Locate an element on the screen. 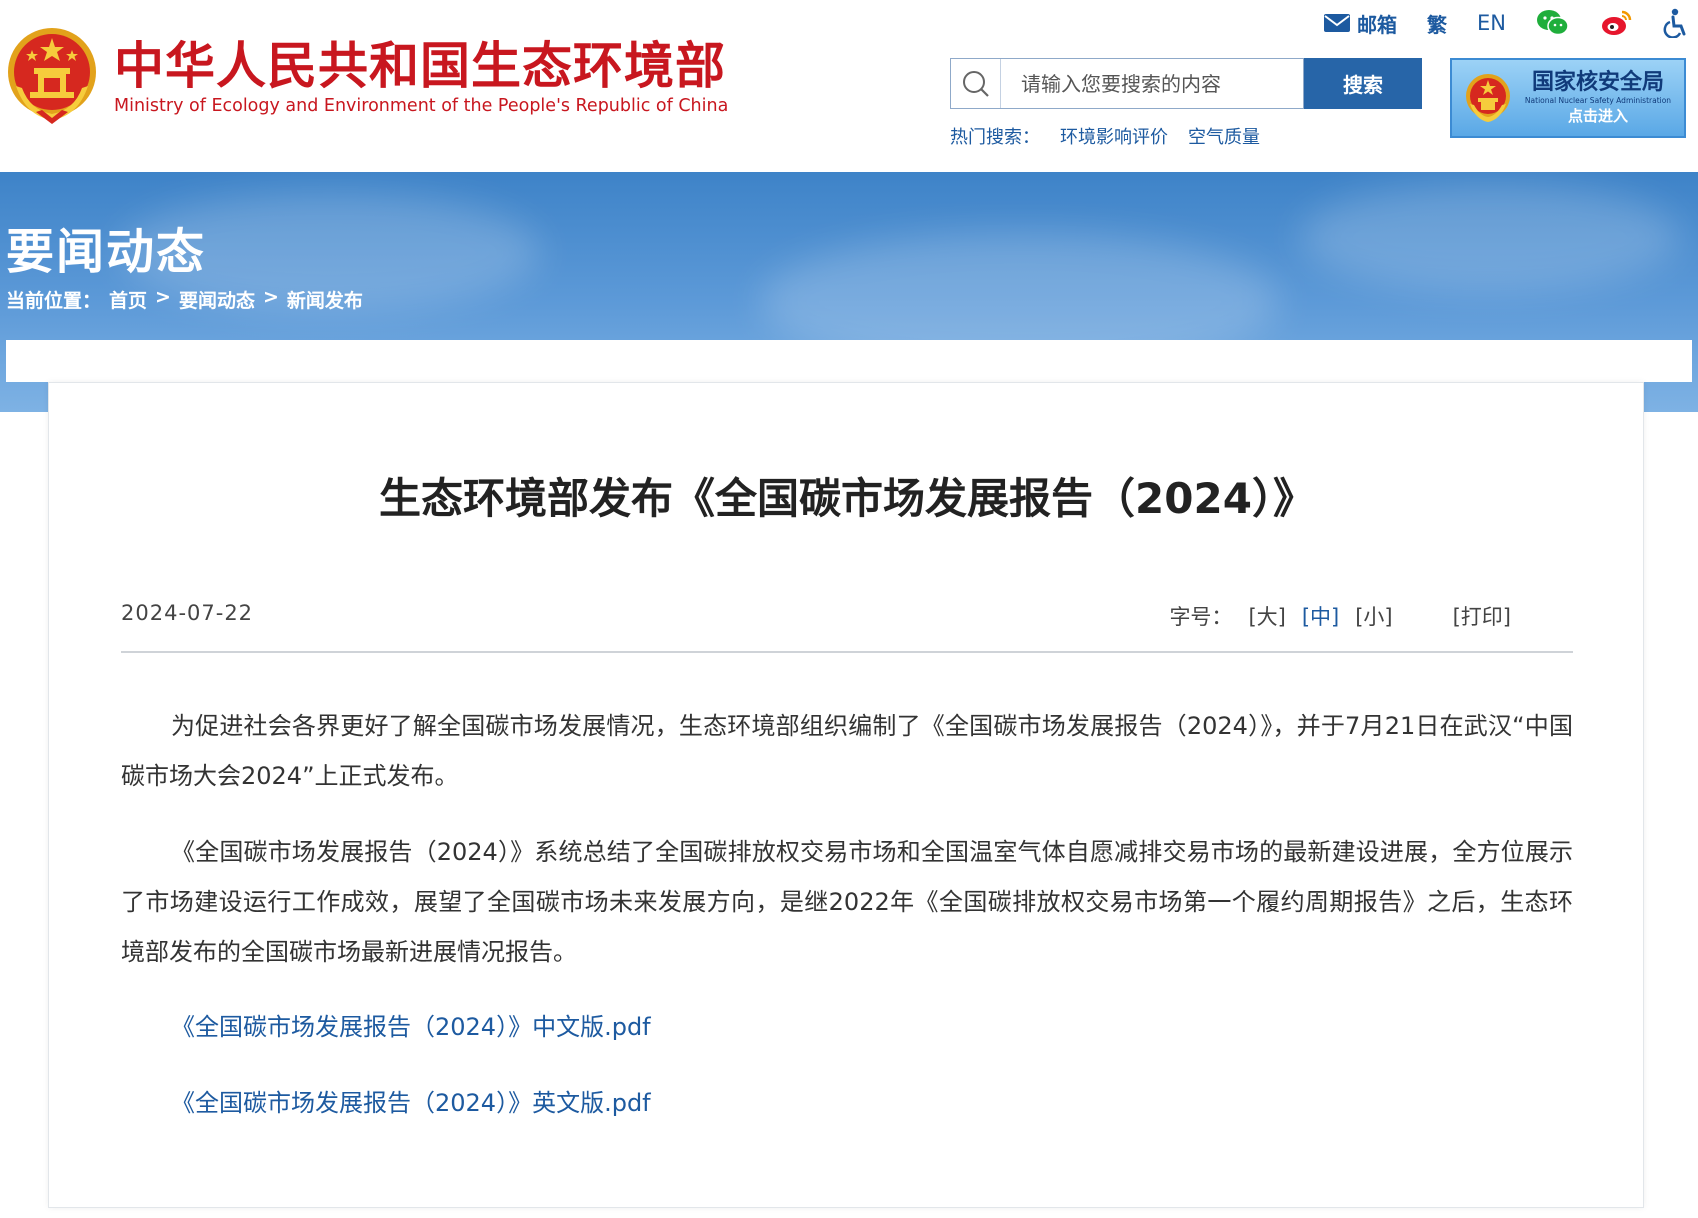 The image size is (1698, 1218). search-icon-wrap is located at coordinates (976, 83).